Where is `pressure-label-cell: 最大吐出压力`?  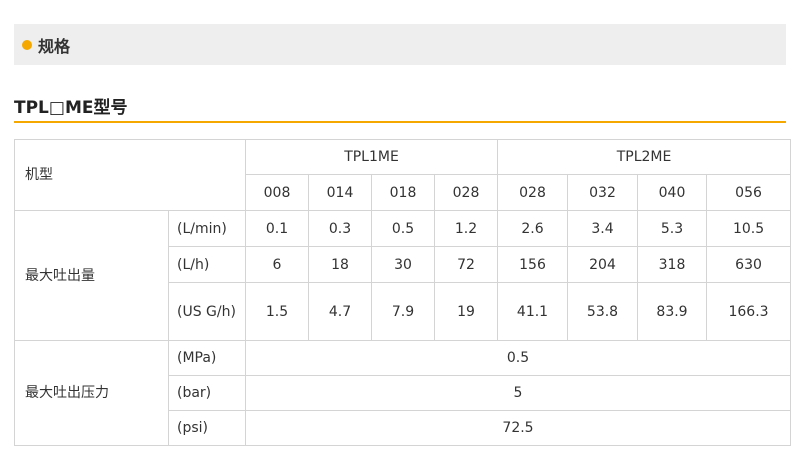
pressure-label-cell: 最大吐出压力 is located at coordinates (91, 393).